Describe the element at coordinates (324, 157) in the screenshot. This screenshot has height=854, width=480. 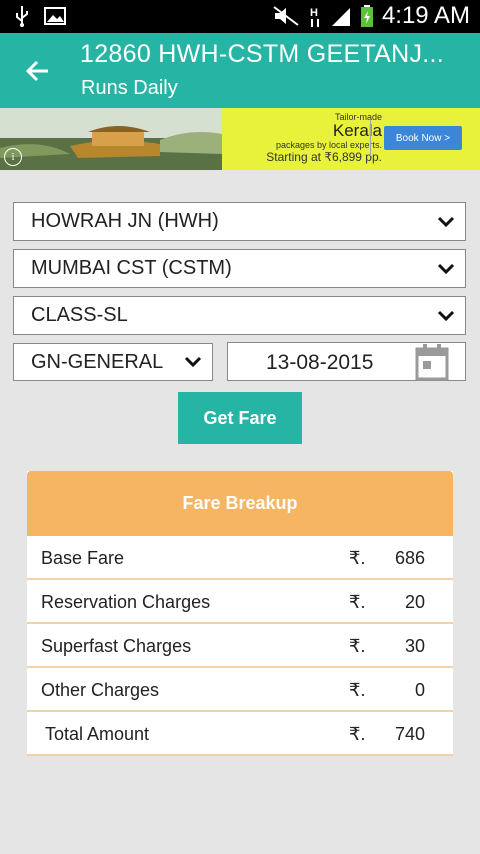
I see `ad-price: Starting at ₹6,899 pp.` at that location.